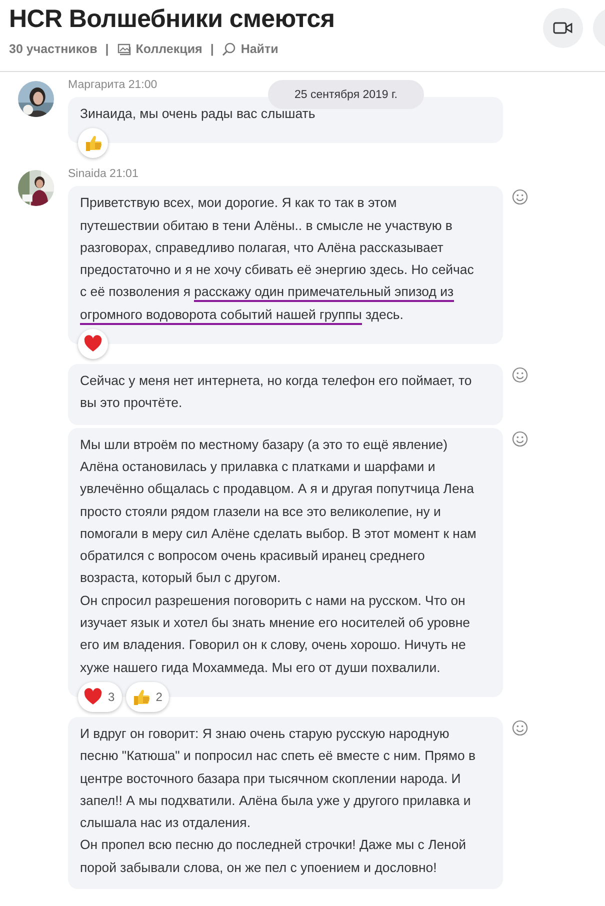 Image resolution: width=605 pixels, height=906 pixels. I want to click on sender-time: Маргарита 21:00, so click(113, 85).